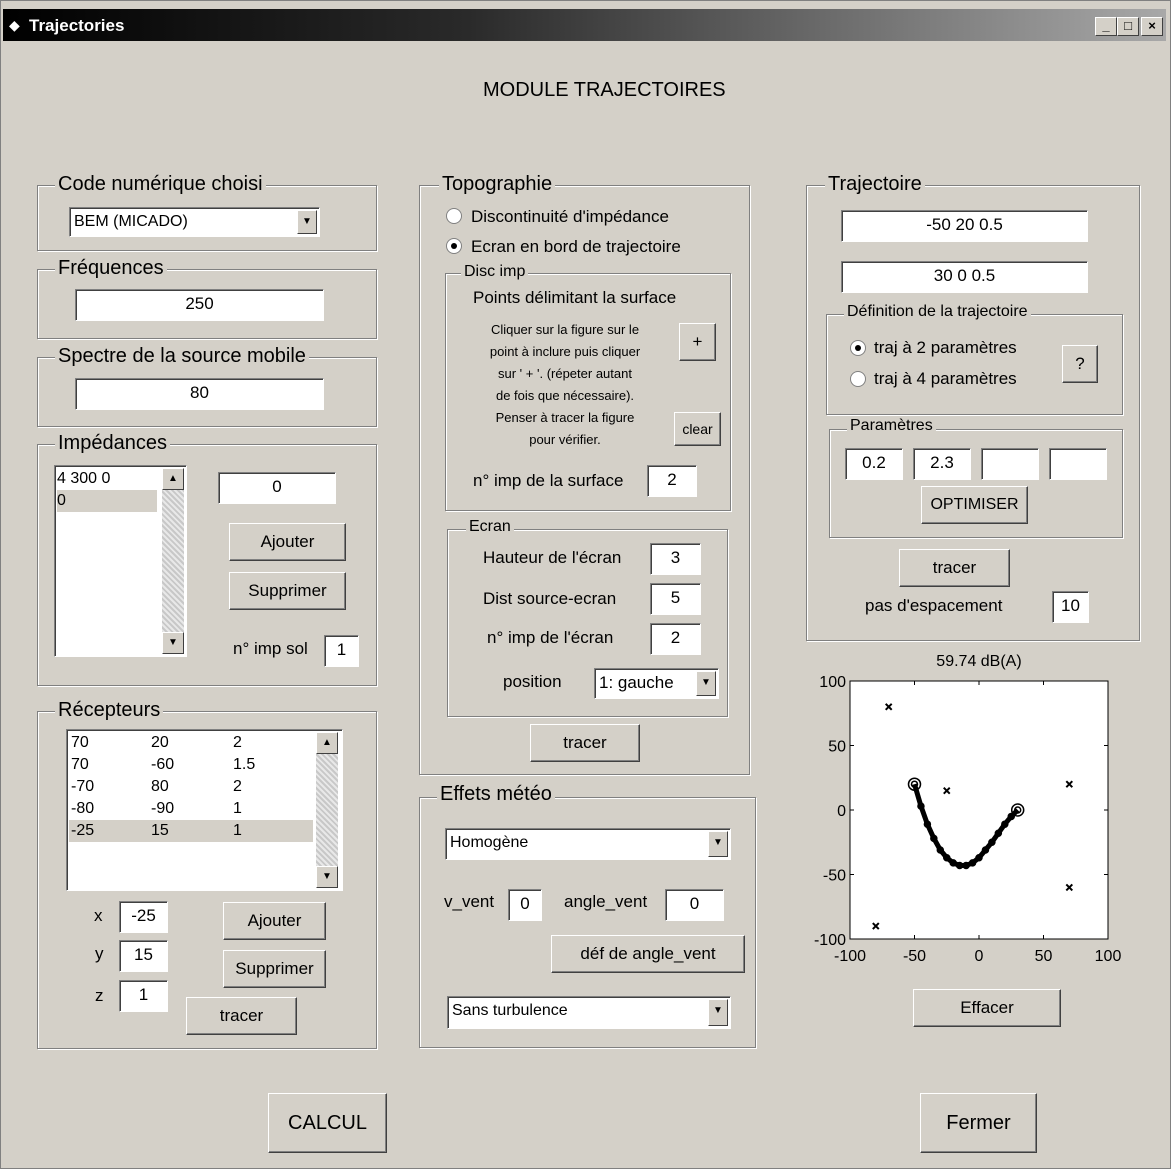 Image resolution: width=1171 pixels, height=1169 pixels. I want to click on start-point-input: -50 20 0.5, so click(964, 226).